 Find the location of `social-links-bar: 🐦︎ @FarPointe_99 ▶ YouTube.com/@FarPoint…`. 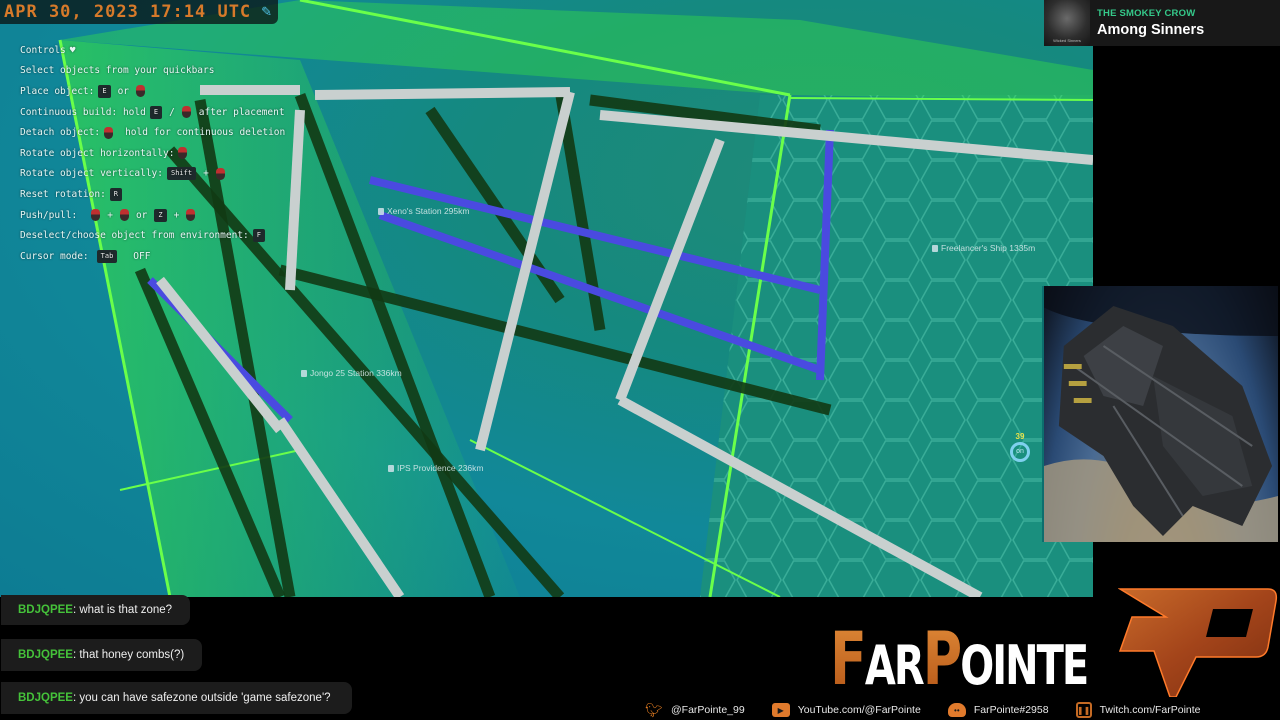

social-links-bar: 🐦︎ @FarPointe_99 ▶ YouTube.com/@FarPoint… is located at coordinates (962, 710).